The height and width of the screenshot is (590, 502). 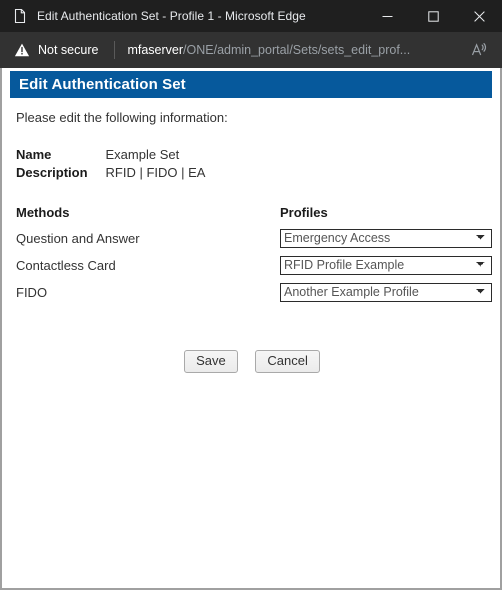 I want to click on table-row: FIDO Another Example Profile, so click(x=254, y=294).